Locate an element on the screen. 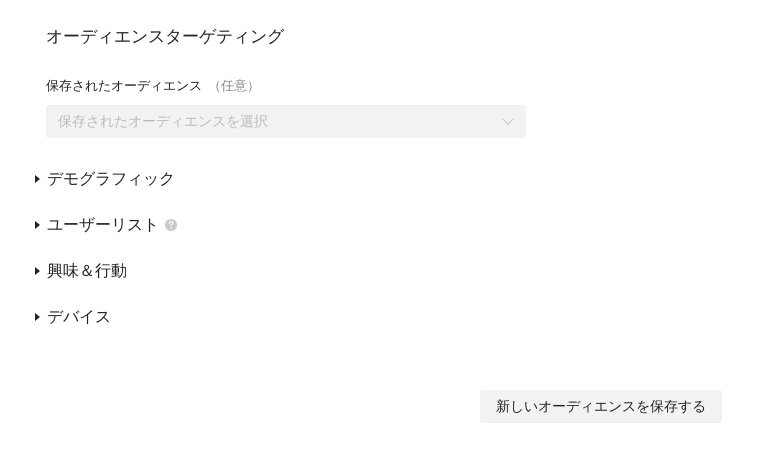 The height and width of the screenshot is (453, 761). field-label: 保存されたオーディエンス is located at coordinates (124, 86).